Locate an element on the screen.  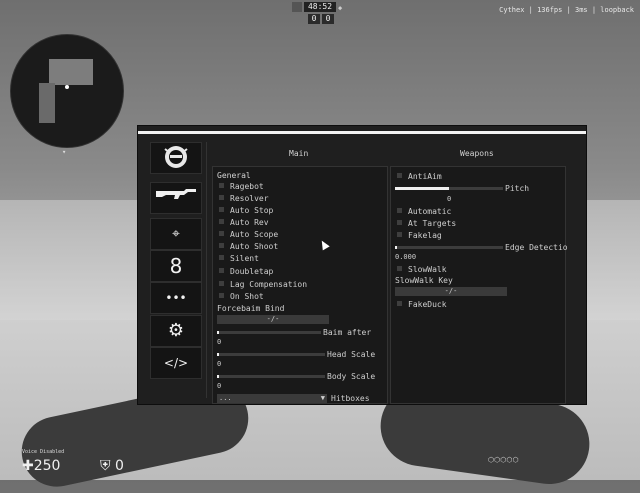
head-scale-label: Head Scale is located at coordinates (351, 354).